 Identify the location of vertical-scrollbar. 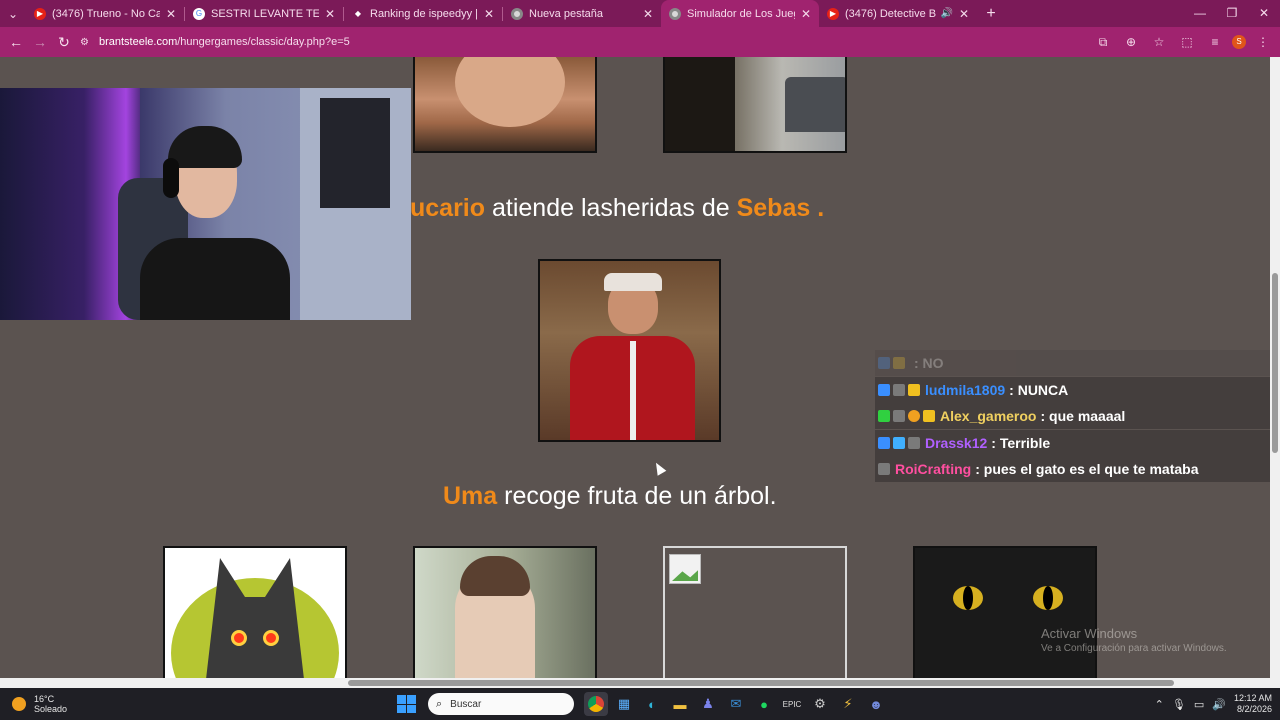
(1275, 367).